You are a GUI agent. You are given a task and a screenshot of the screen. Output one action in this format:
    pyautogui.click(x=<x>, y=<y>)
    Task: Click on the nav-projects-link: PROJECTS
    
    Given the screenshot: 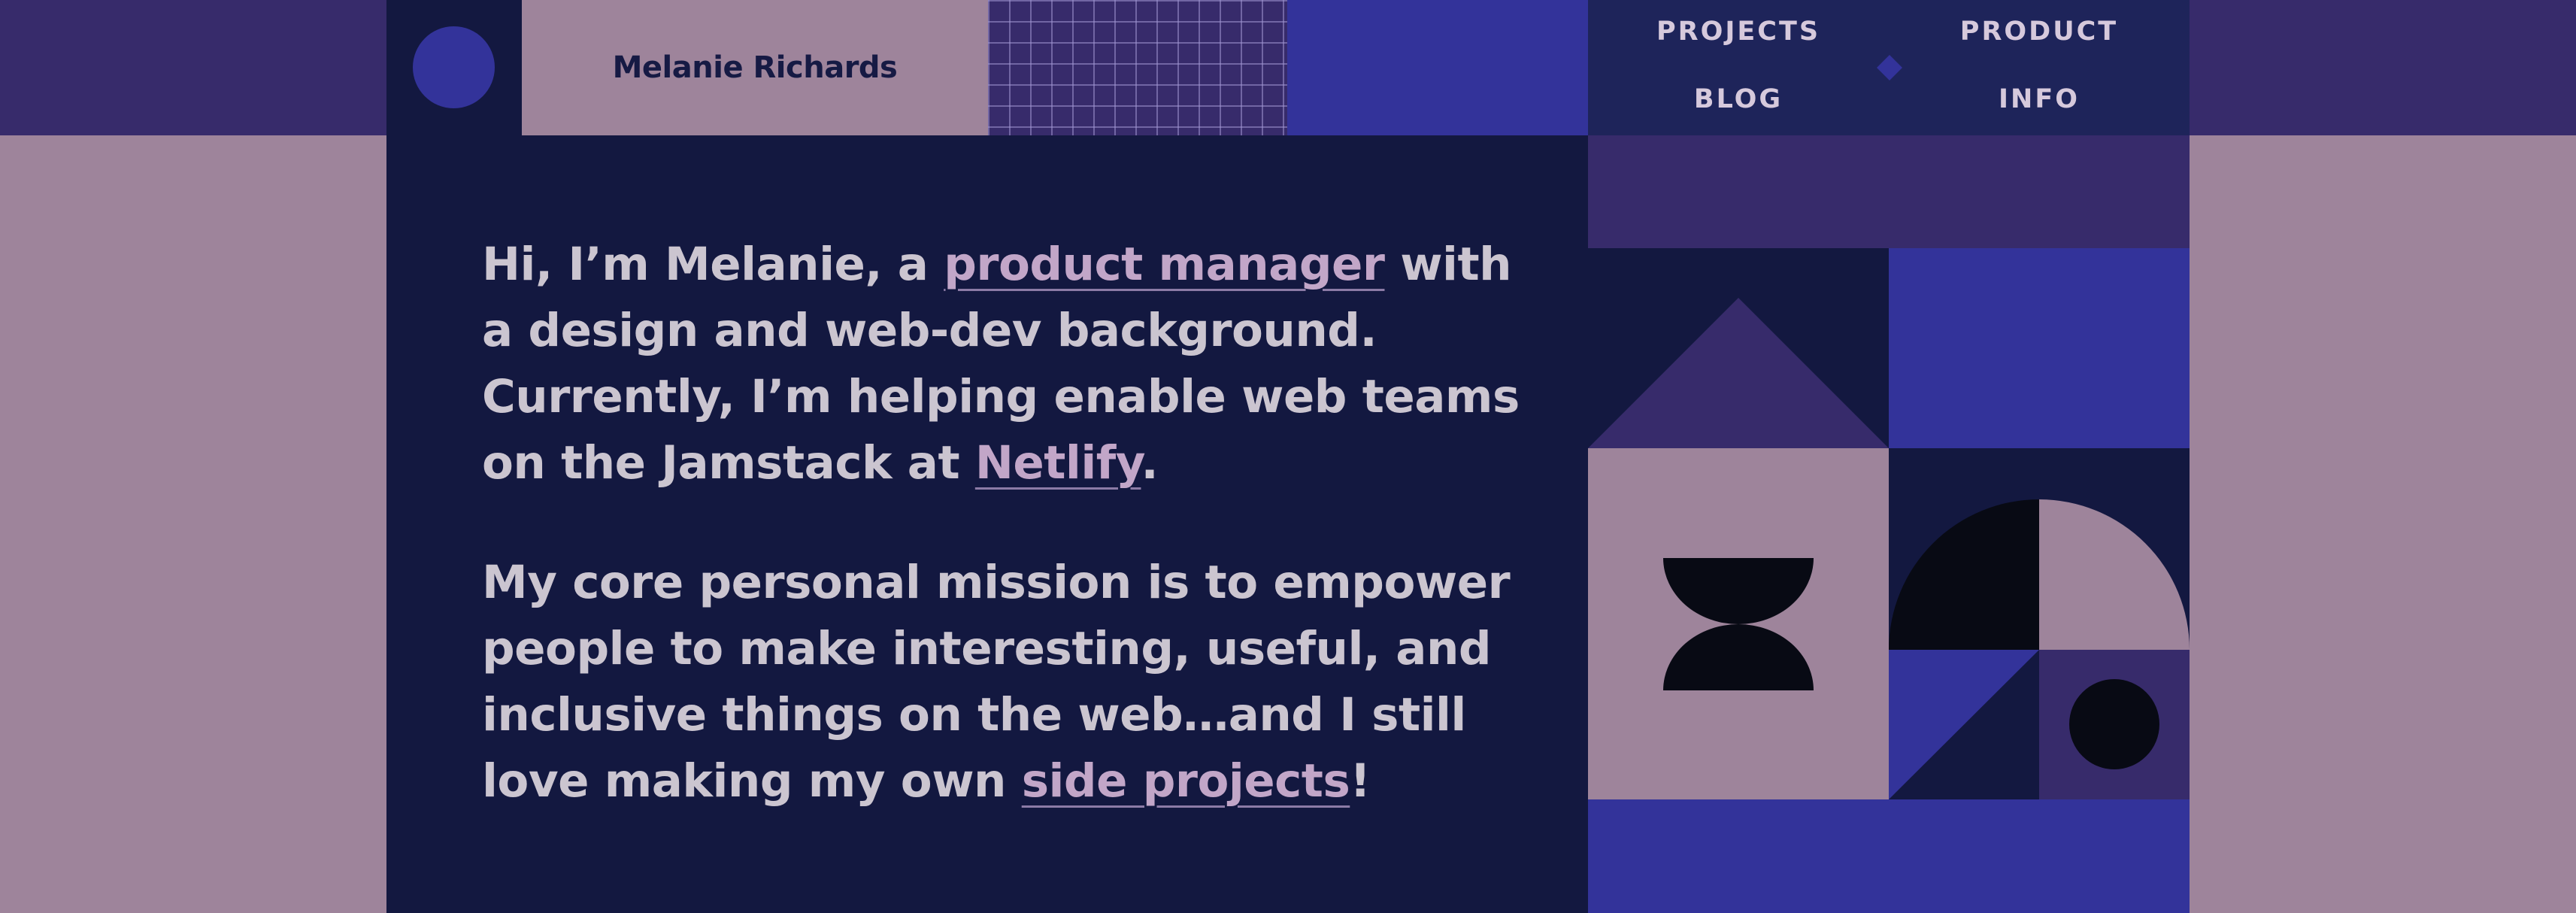 What is the action you would take?
    pyautogui.click(x=1738, y=32)
    